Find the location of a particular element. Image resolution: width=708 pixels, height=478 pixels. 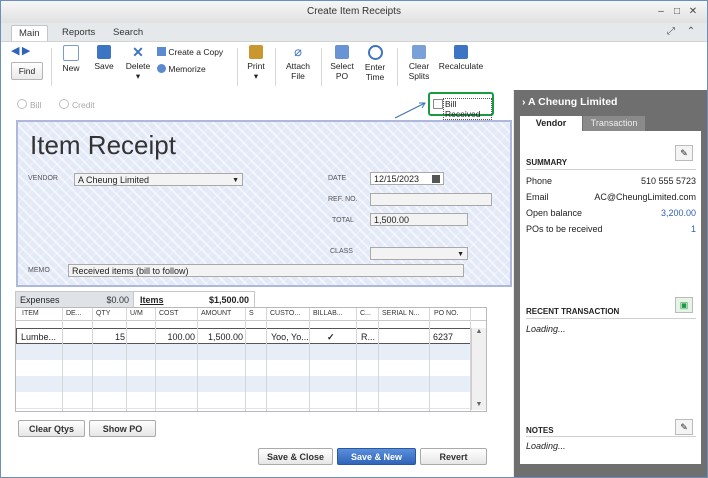

print-button: Print ▾ is located at coordinates (256, 63).